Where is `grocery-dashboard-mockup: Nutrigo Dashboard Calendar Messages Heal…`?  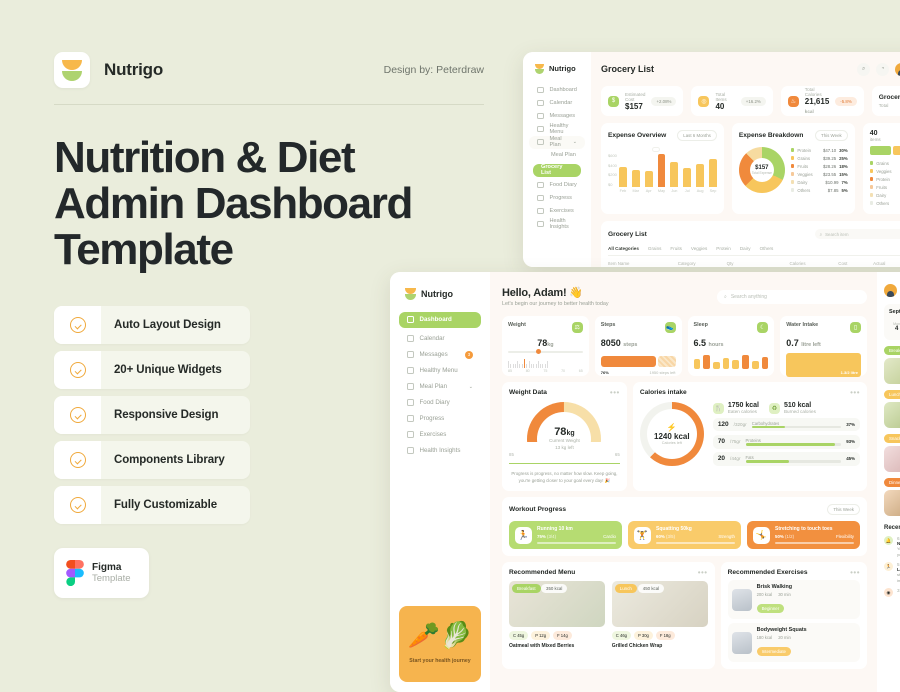 grocery-dashboard-mockup: Nutrigo Dashboard Calendar Messages Heal… is located at coordinates (711, 159).